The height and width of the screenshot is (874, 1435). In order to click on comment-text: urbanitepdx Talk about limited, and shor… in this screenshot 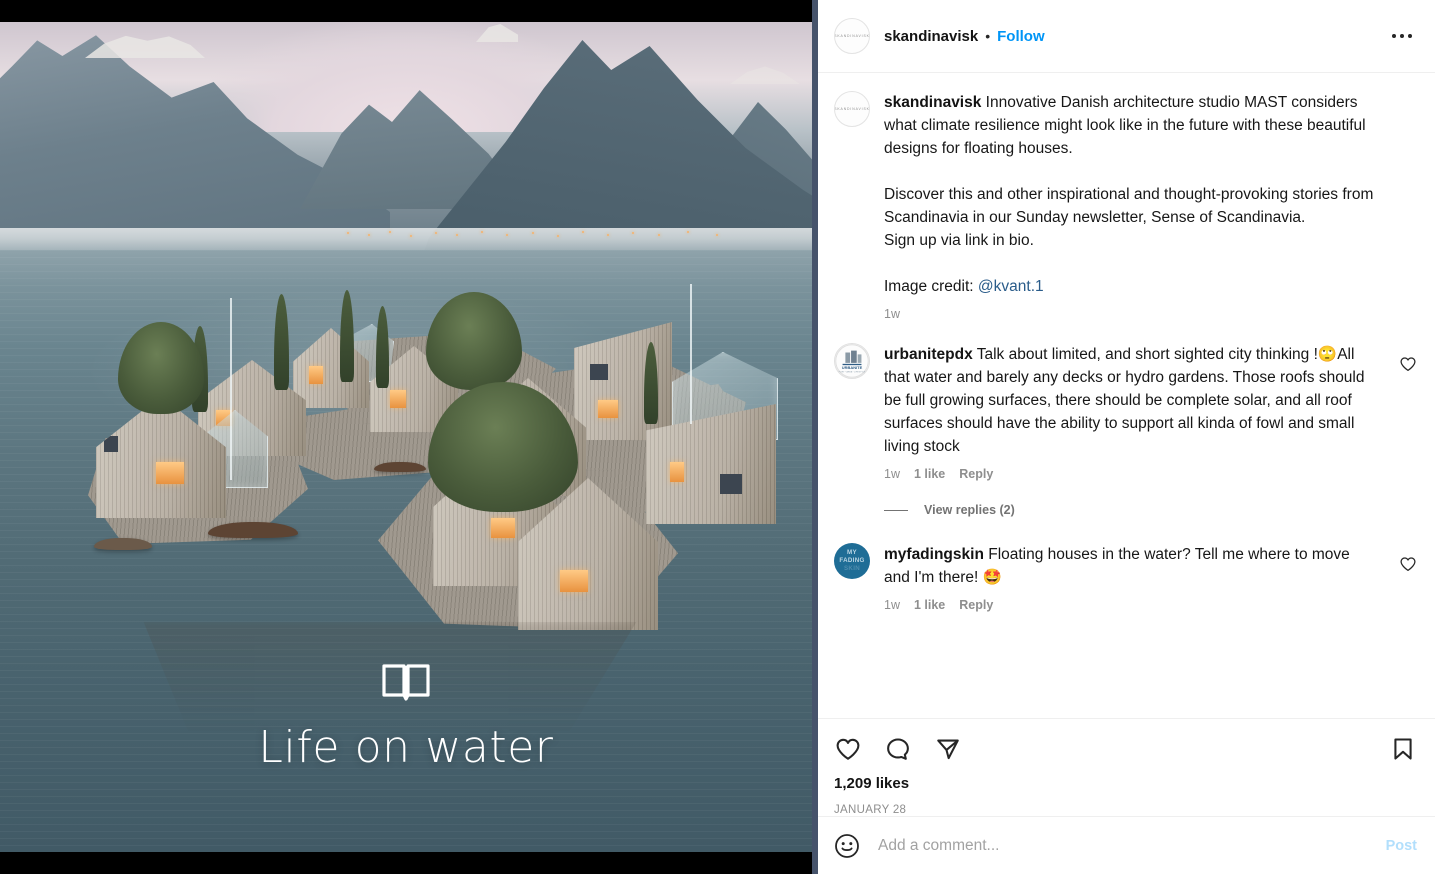, I will do `click(1127, 400)`.